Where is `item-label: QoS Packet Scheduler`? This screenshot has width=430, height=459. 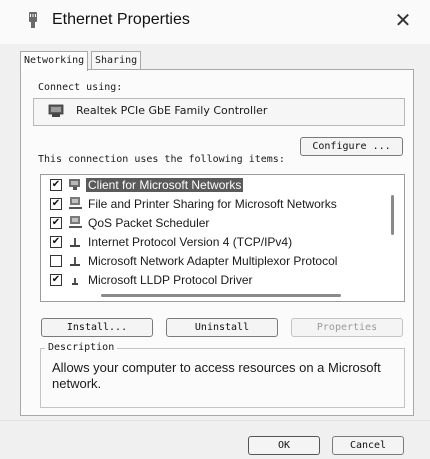
item-label: QoS Packet Scheduler is located at coordinates (149, 223).